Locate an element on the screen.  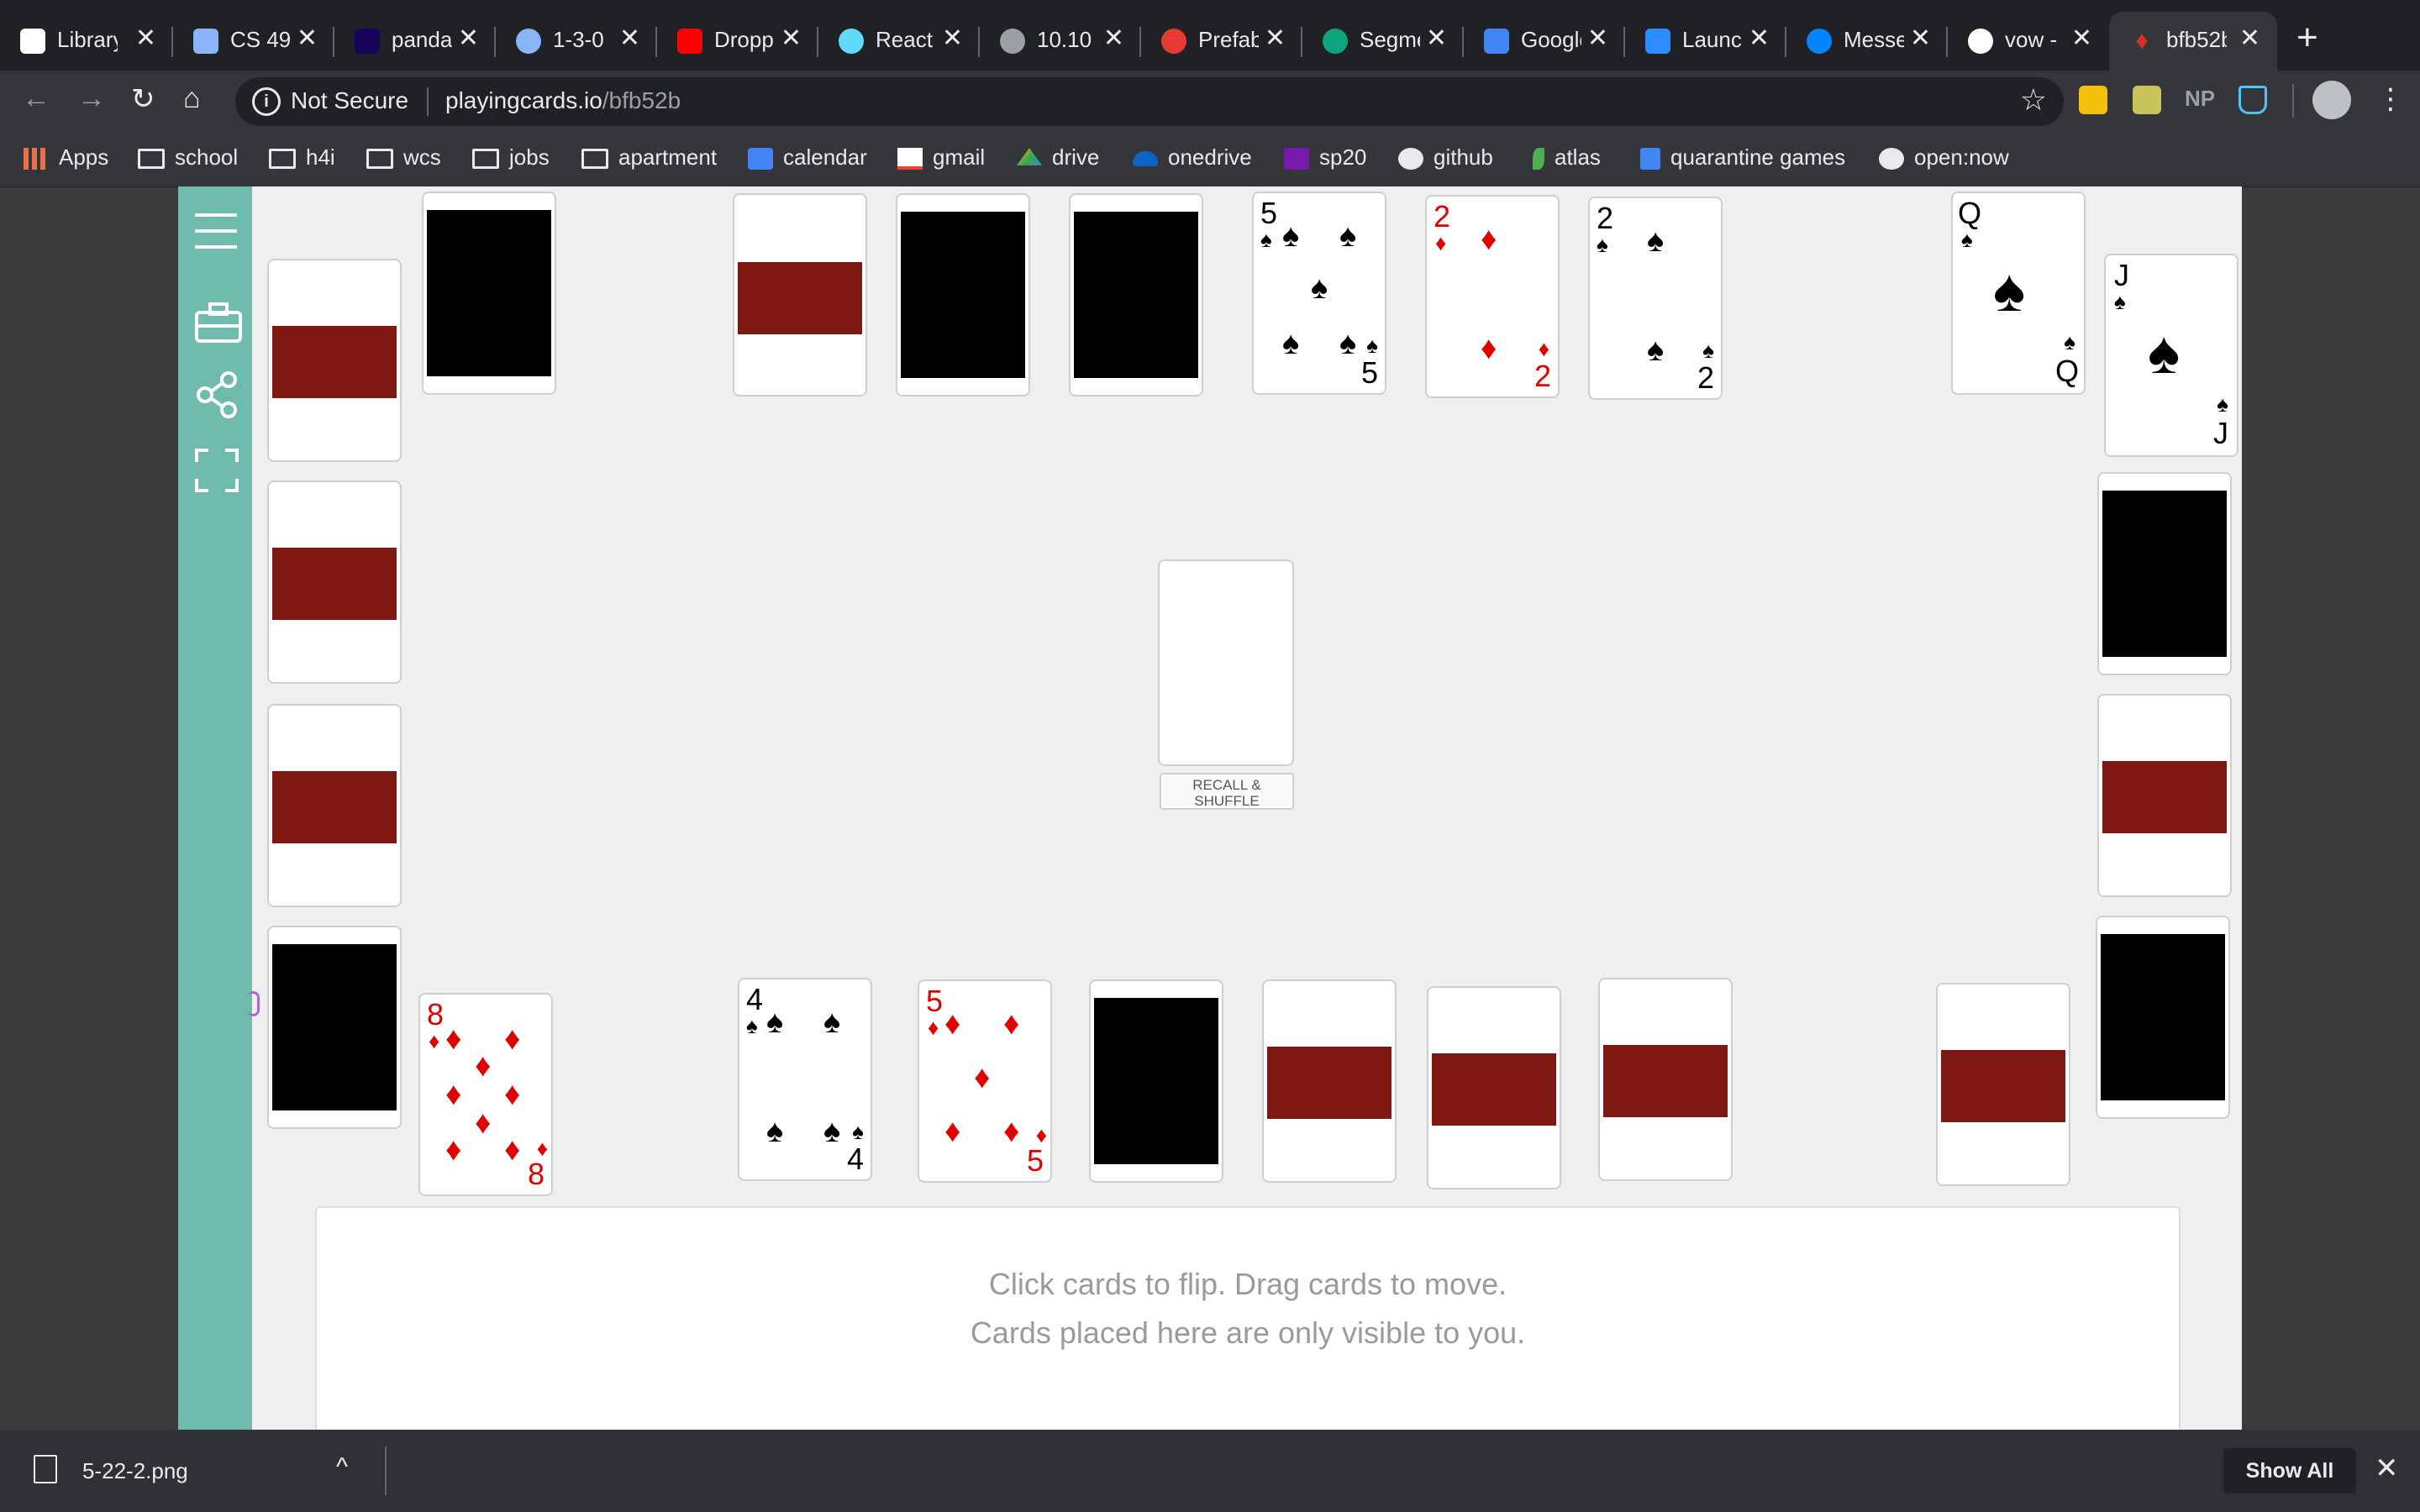
tab-react: React ✕ is located at coordinates (899, 41).